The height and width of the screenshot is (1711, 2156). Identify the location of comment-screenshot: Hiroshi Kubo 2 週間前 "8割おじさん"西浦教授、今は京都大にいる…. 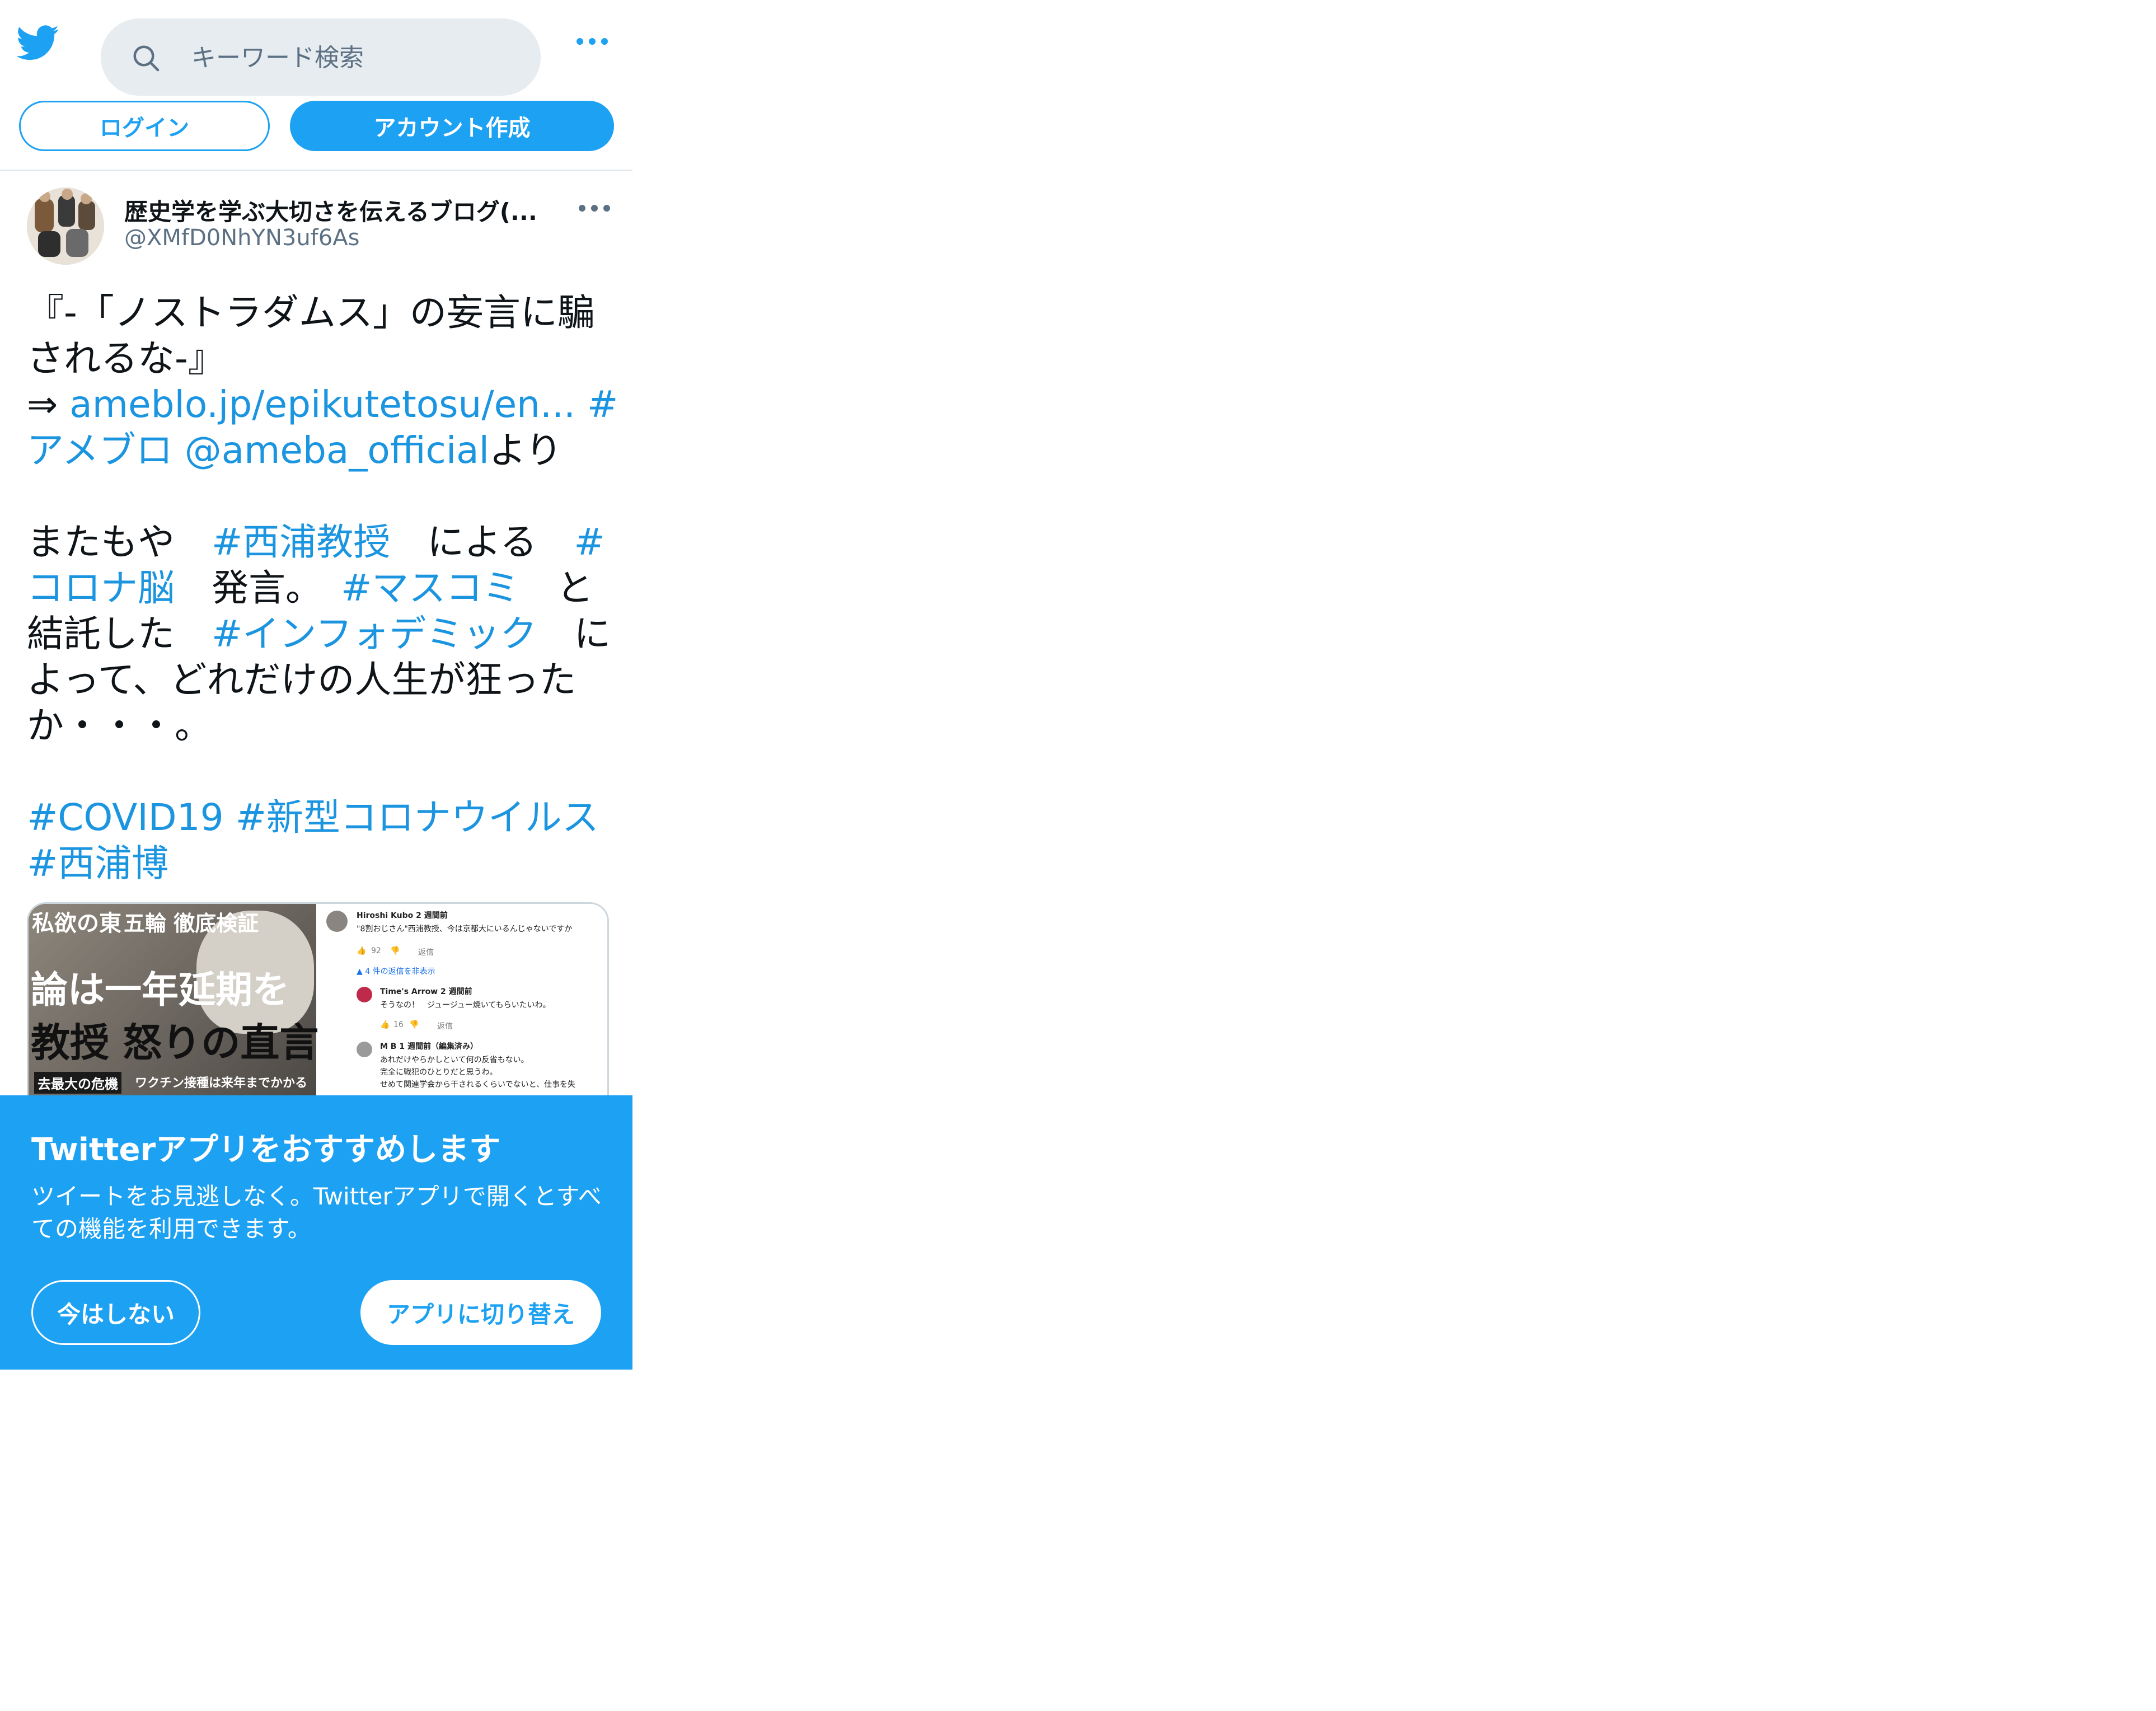
(463, 1000).